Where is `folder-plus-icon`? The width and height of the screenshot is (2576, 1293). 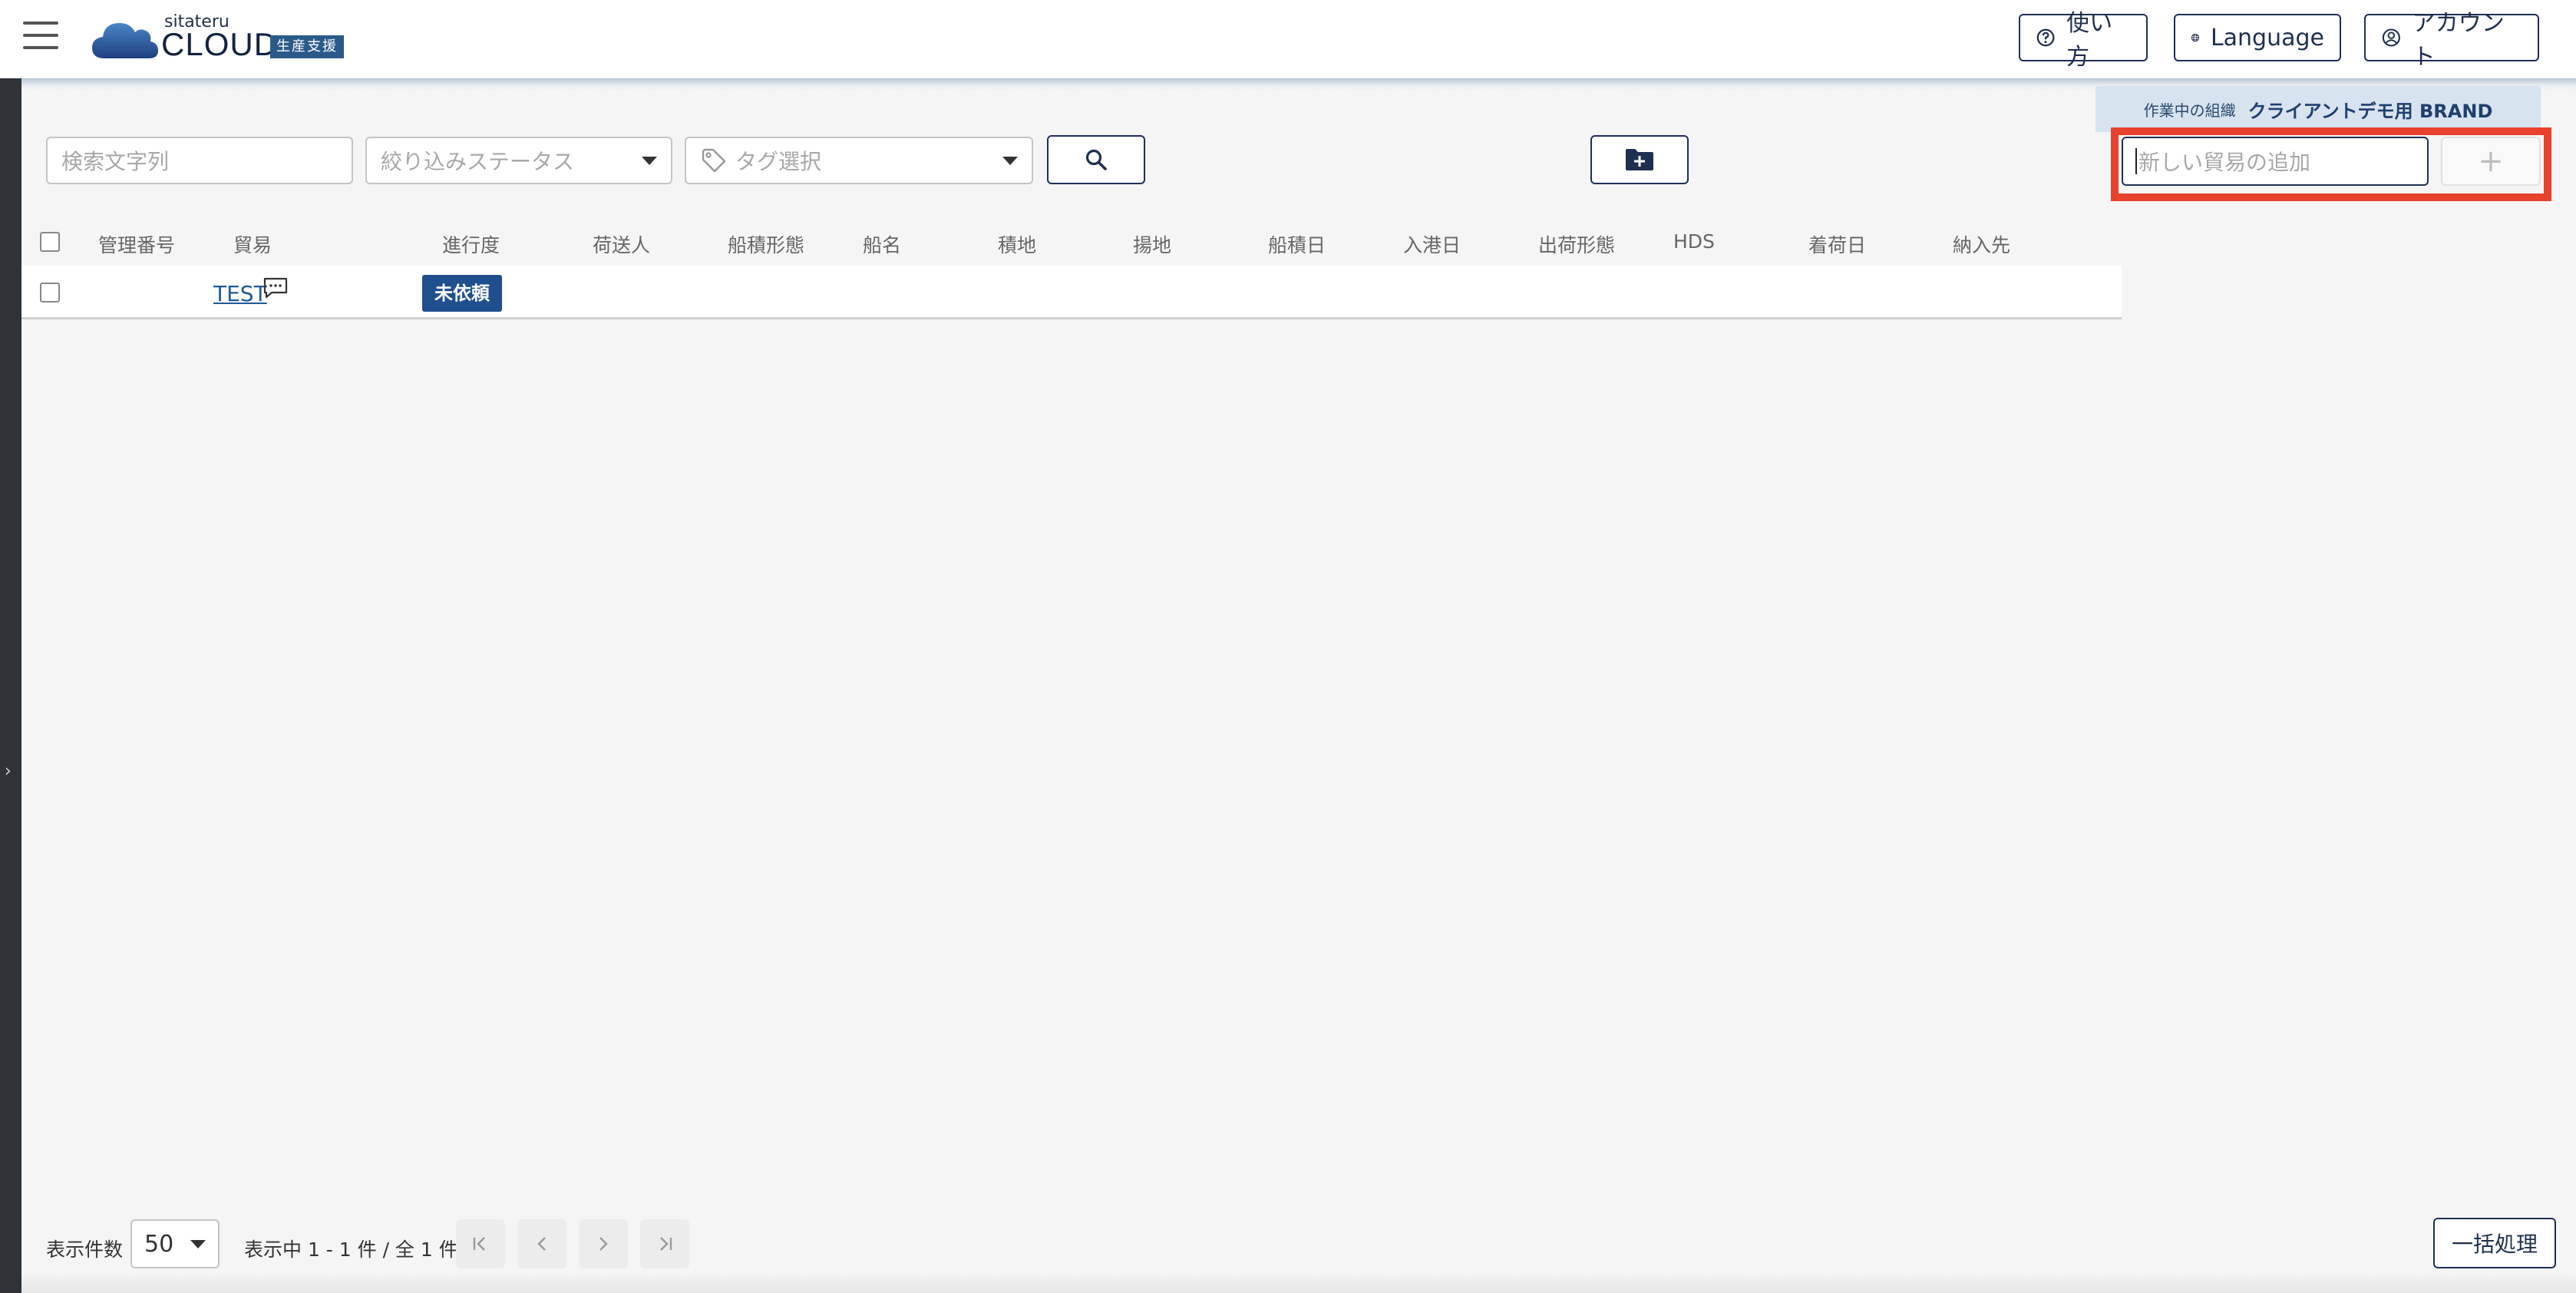 folder-plus-icon is located at coordinates (1639, 159).